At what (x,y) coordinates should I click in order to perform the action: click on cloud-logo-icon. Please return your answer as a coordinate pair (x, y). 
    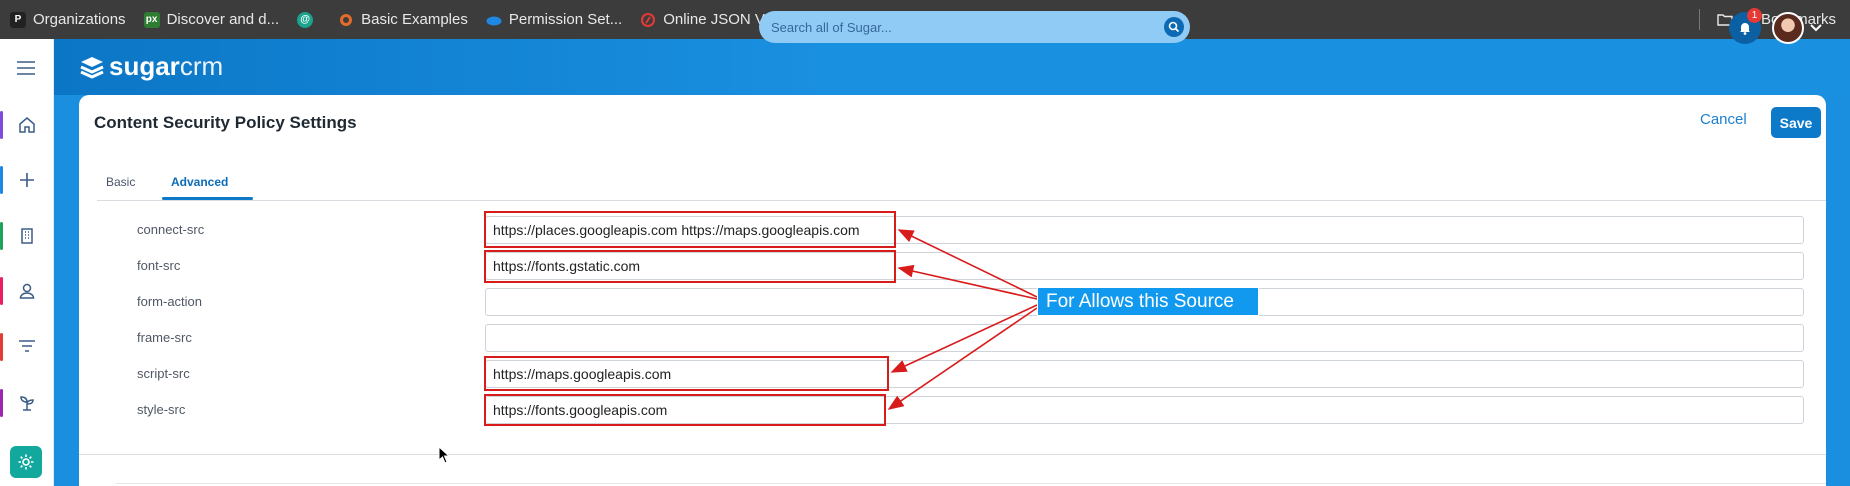
    Looking at the image, I should click on (494, 20).